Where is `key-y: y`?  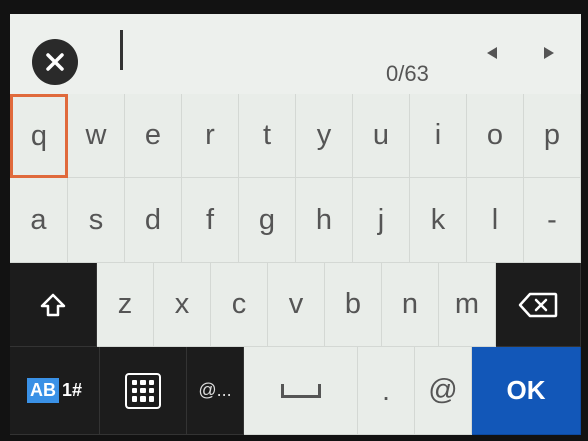 key-y: y is located at coordinates (324, 136).